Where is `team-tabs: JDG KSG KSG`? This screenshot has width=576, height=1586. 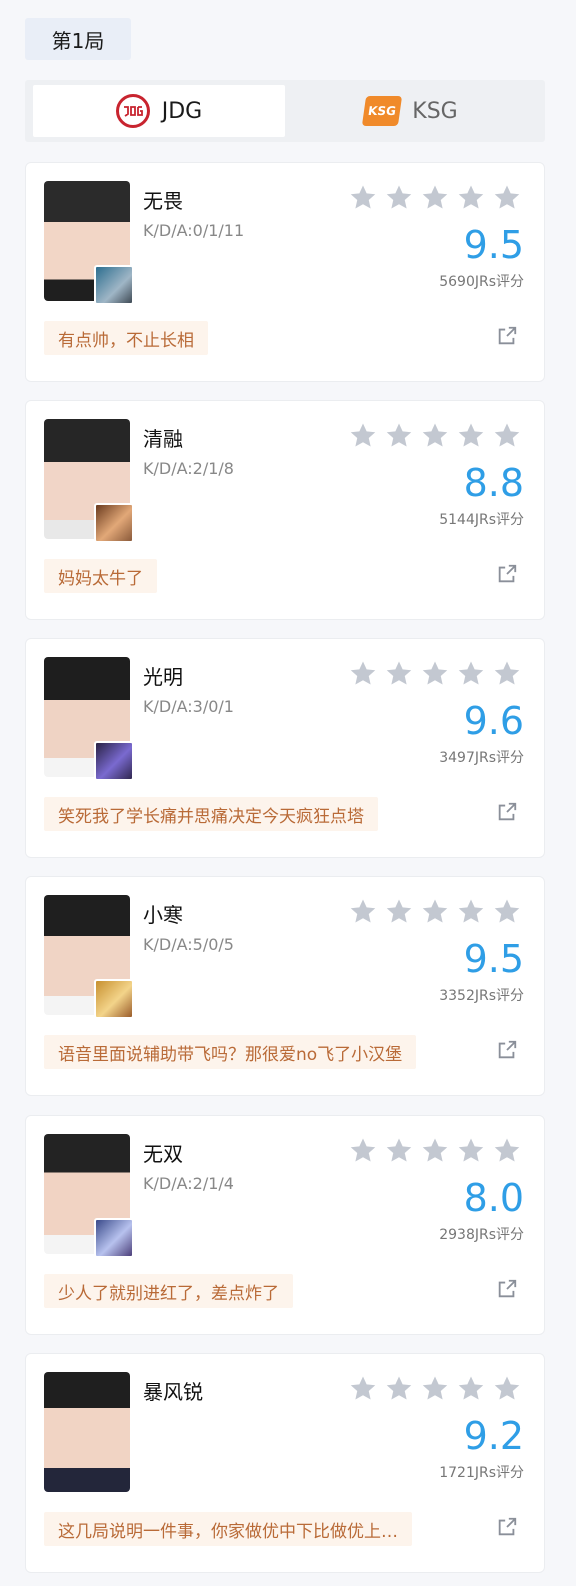 team-tabs: JDG KSG KSG is located at coordinates (285, 111).